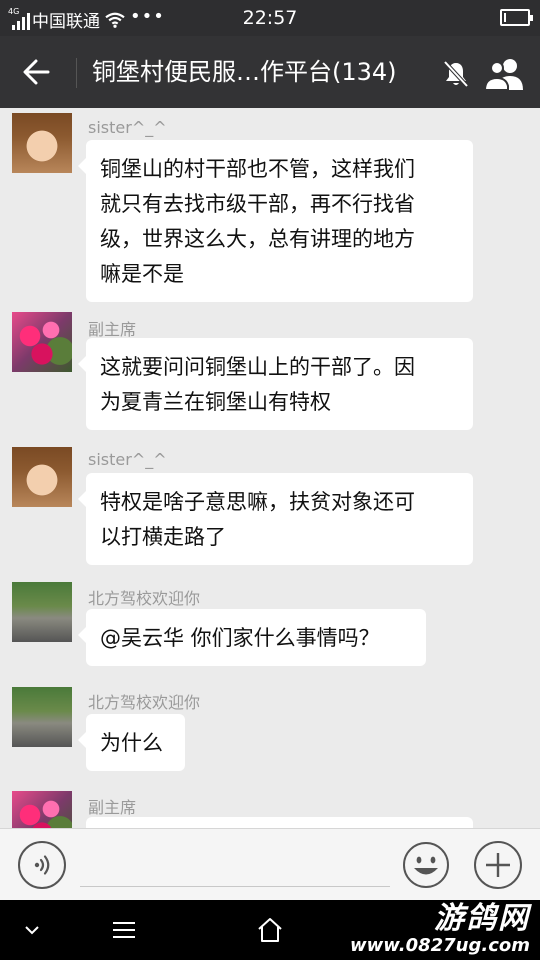 The height and width of the screenshot is (960, 540). I want to click on message-text-line: 为什么, so click(131, 743).